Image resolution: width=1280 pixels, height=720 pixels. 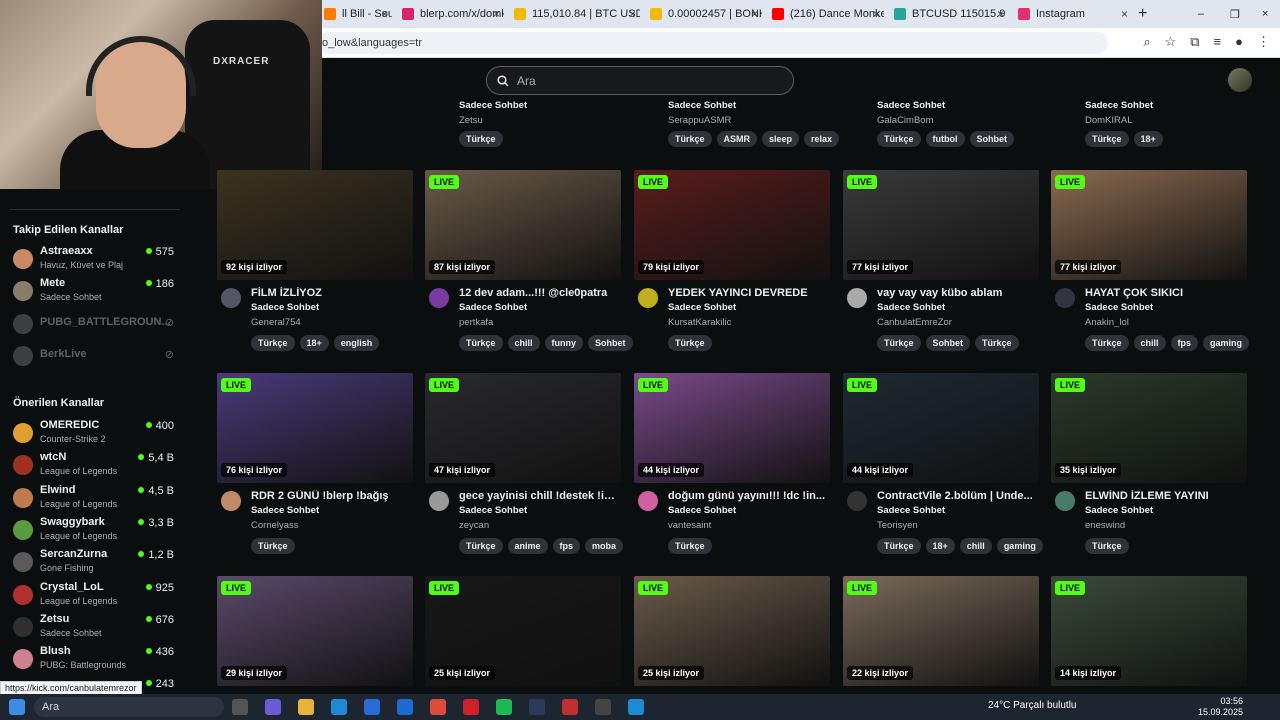 What do you see at coordinates (640, 80) in the screenshot?
I see `search-input: Ara` at bounding box center [640, 80].